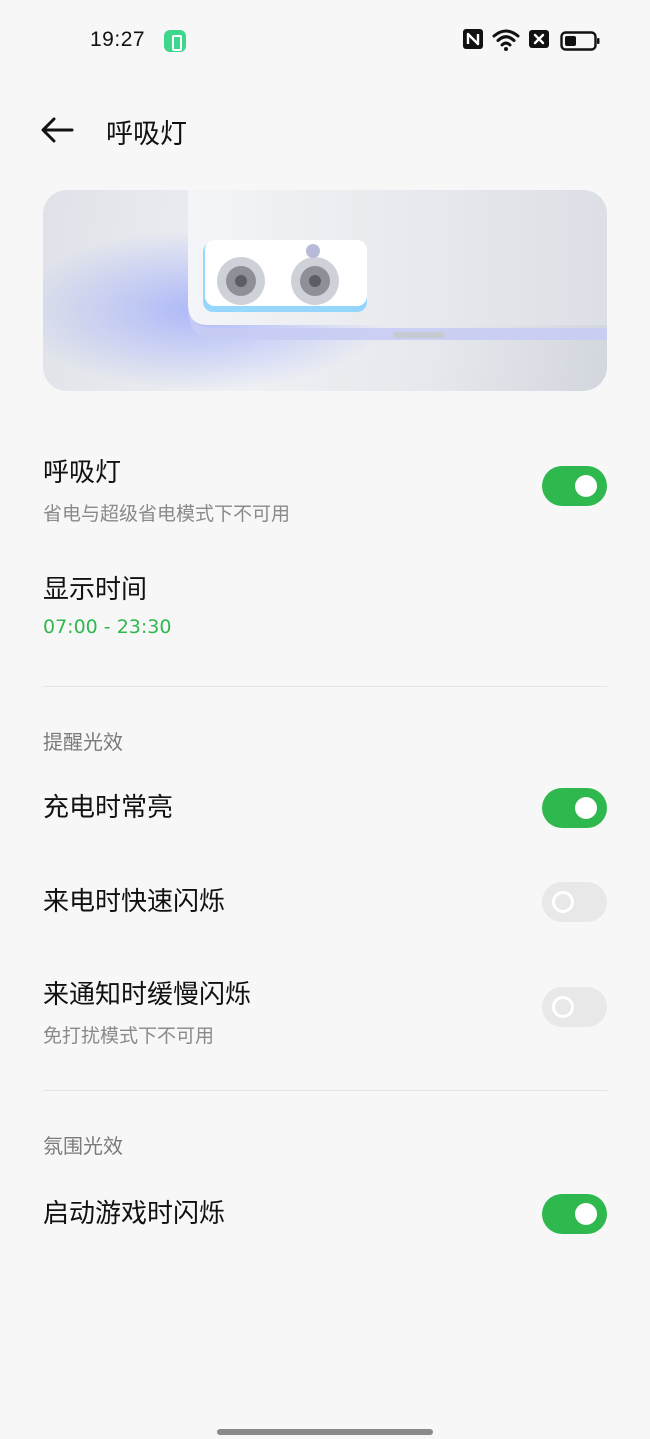 This screenshot has height=1439, width=650. What do you see at coordinates (325, 810) in the screenshot?
I see `charging-row: 充电时常亮` at bounding box center [325, 810].